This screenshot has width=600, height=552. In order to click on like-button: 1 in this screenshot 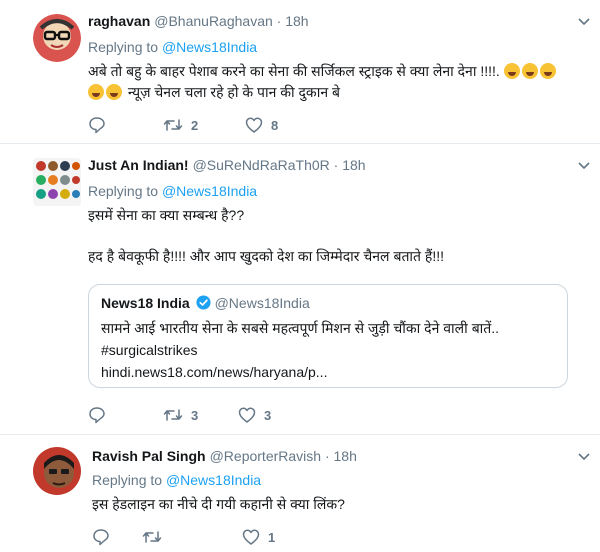, I will do `click(258, 537)`.